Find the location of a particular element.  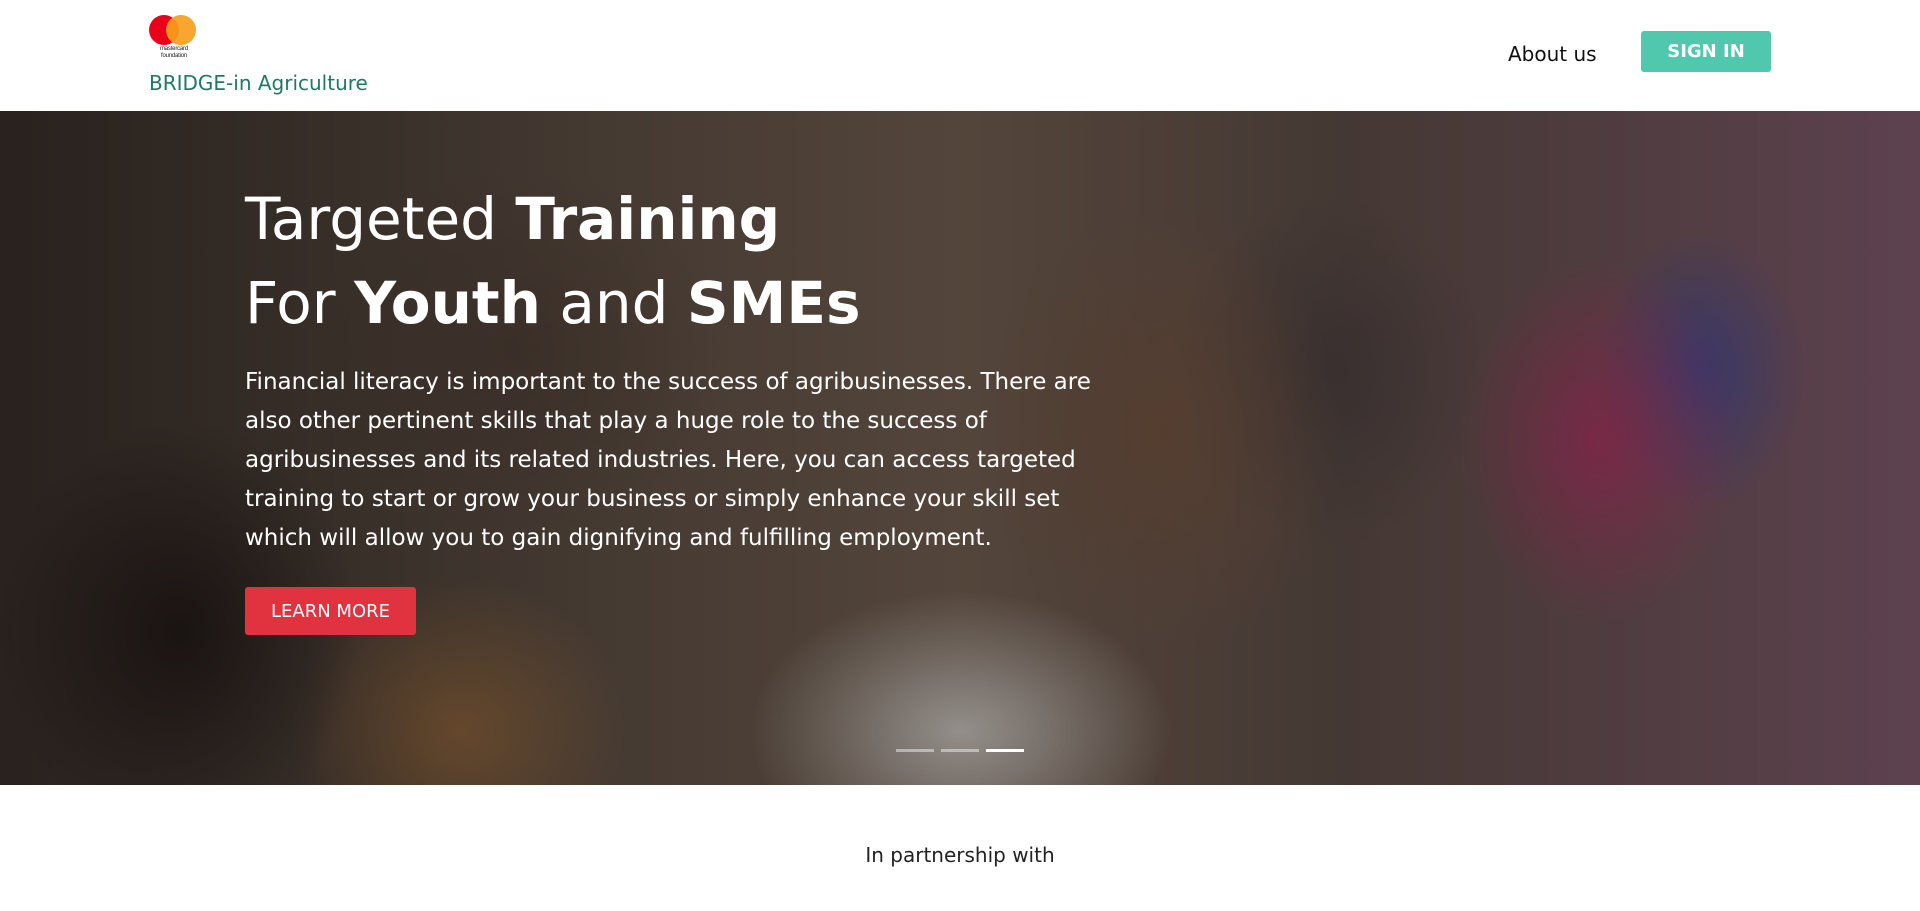

title-line1-bold: Training is located at coordinates (648, 219).